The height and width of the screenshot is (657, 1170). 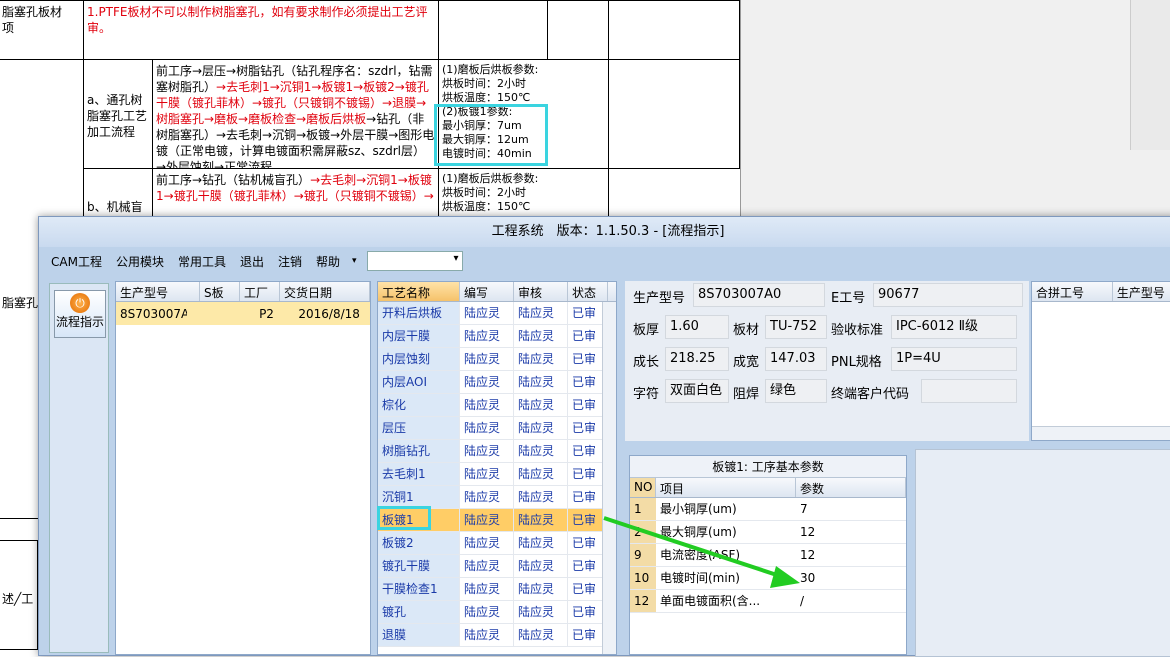 I want to click on label-width: 成宽, so click(x=746, y=362).